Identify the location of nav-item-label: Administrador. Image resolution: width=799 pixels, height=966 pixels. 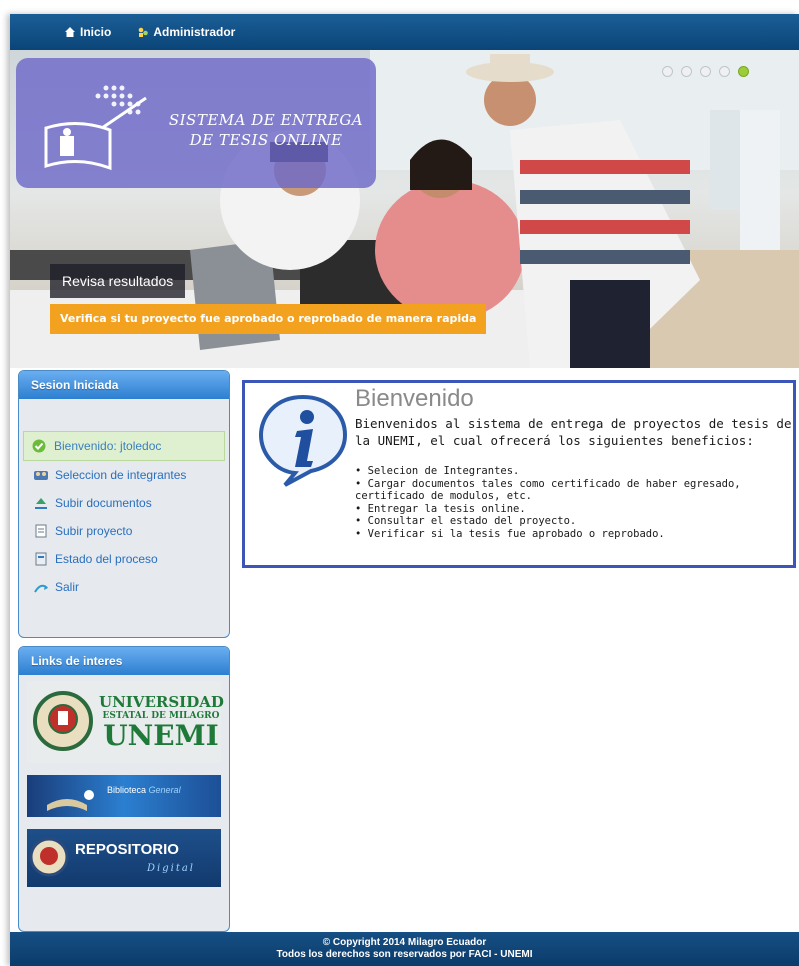
(194, 32).